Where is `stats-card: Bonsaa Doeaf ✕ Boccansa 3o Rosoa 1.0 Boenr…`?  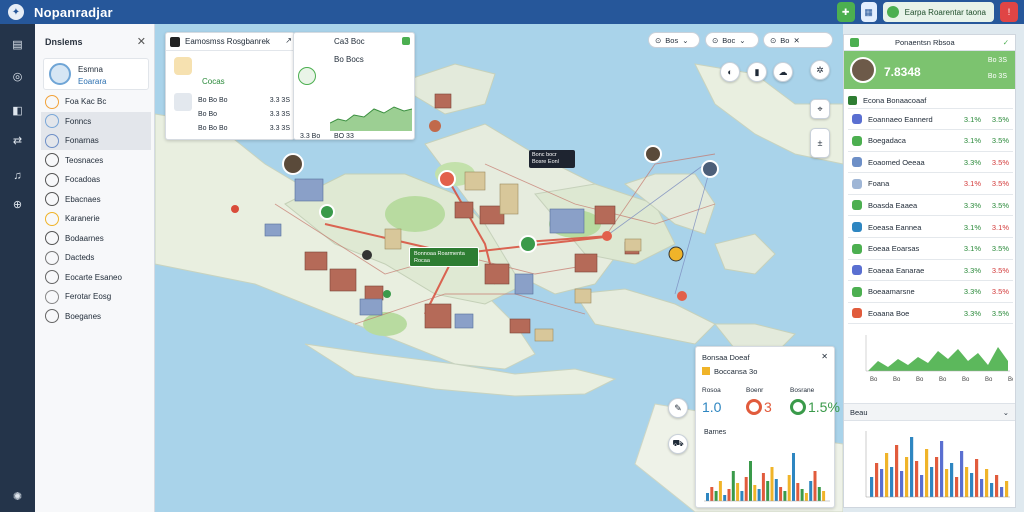
stats-card: Bonsaa Doeaf ✕ Boccansa 3o Rosoa 1.0 Boenr… is located at coordinates (767, 427).